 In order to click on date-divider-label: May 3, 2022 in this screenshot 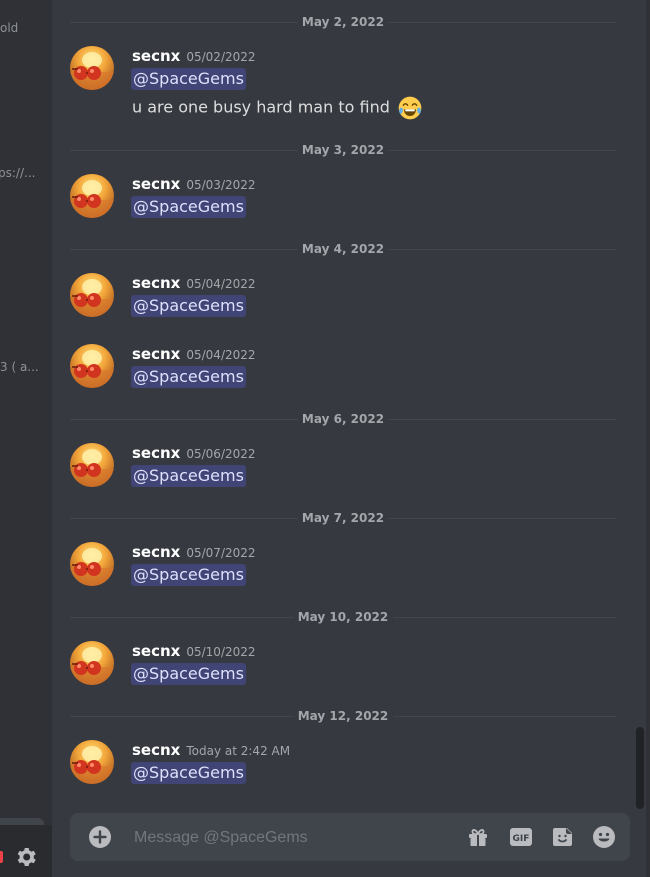, I will do `click(343, 150)`.